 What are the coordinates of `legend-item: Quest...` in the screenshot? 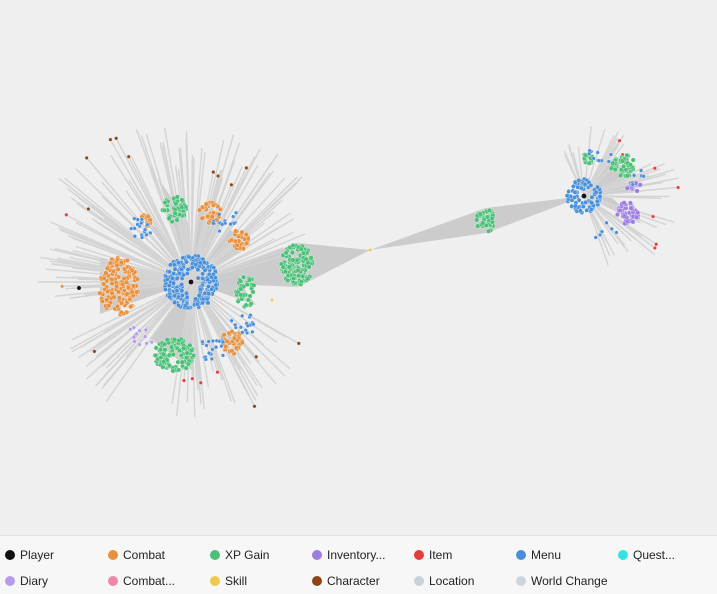 It's located at (646, 555).